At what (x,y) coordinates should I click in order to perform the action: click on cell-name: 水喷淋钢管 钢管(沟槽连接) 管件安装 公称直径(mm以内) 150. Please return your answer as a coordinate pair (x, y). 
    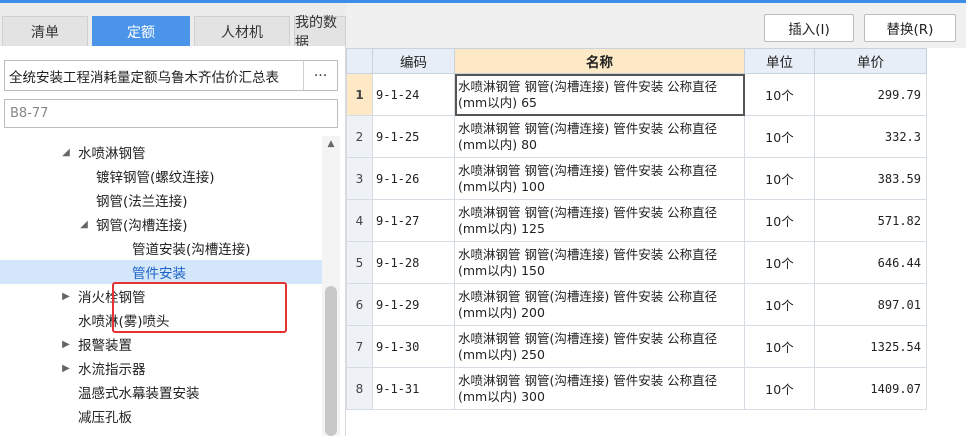
    Looking at the image, I should click on (599, 262).